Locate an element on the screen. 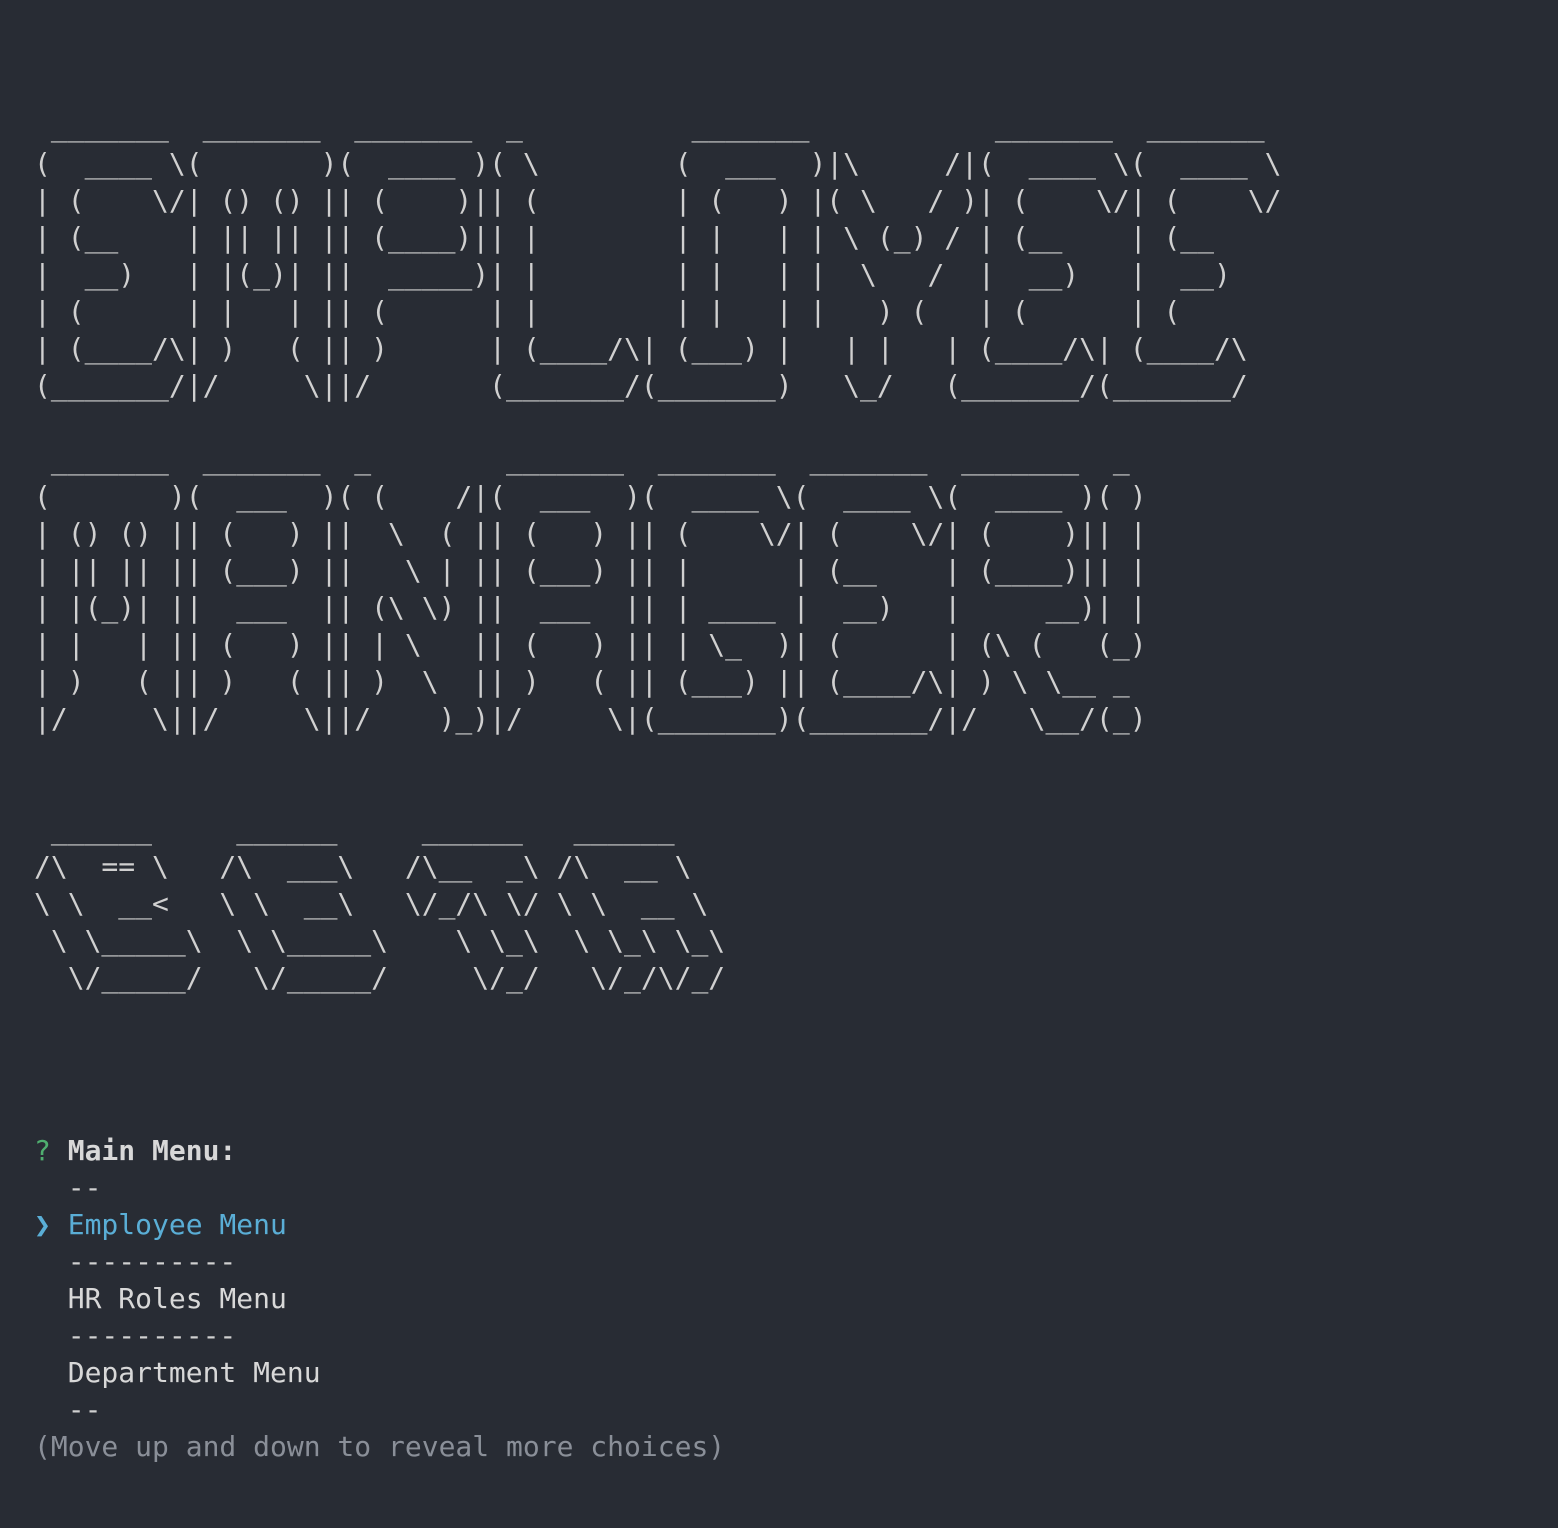  menu-item-department-menu: Department Menu is located at coordinates (379, 1372).